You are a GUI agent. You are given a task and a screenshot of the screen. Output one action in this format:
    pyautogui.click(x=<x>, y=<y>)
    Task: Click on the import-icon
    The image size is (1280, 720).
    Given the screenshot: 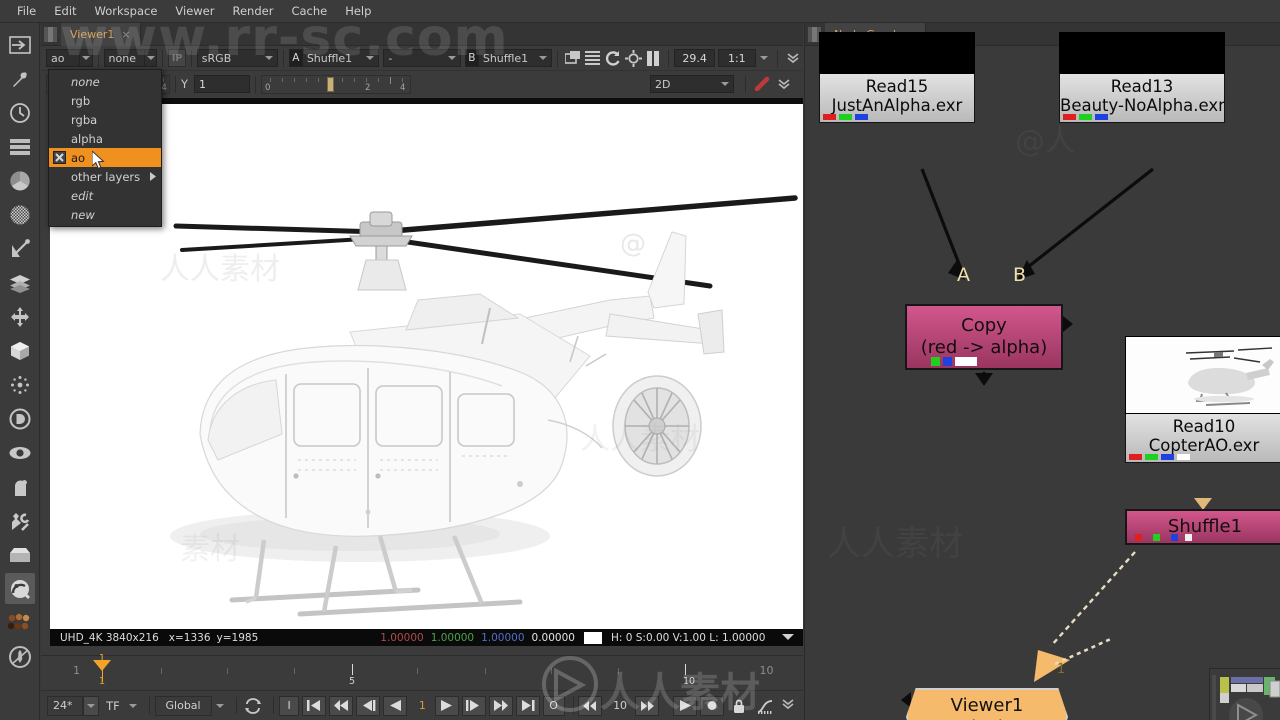 What is the action you would take?
    pyautogui.click(x=20, y=44)
    